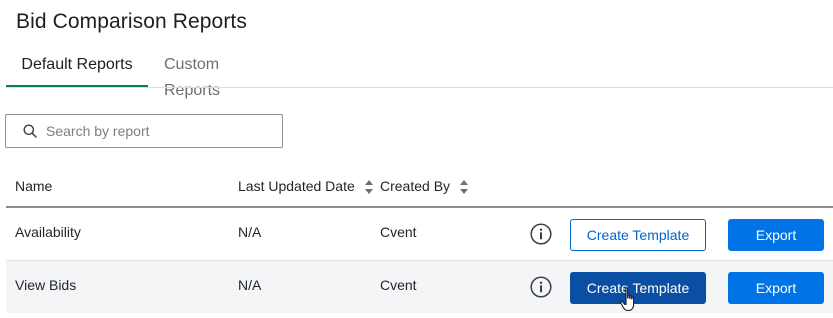 The image size is (833, 318). I want to click on search-input, so click(161, 131).